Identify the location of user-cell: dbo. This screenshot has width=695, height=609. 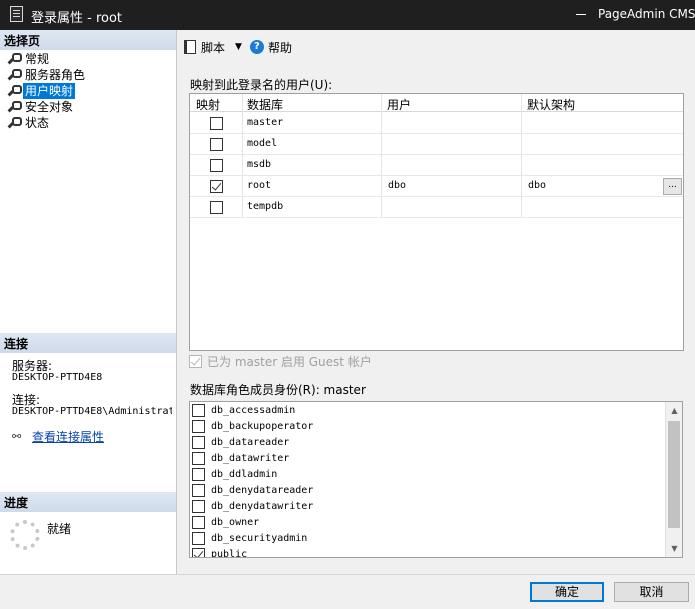
(397, 185).